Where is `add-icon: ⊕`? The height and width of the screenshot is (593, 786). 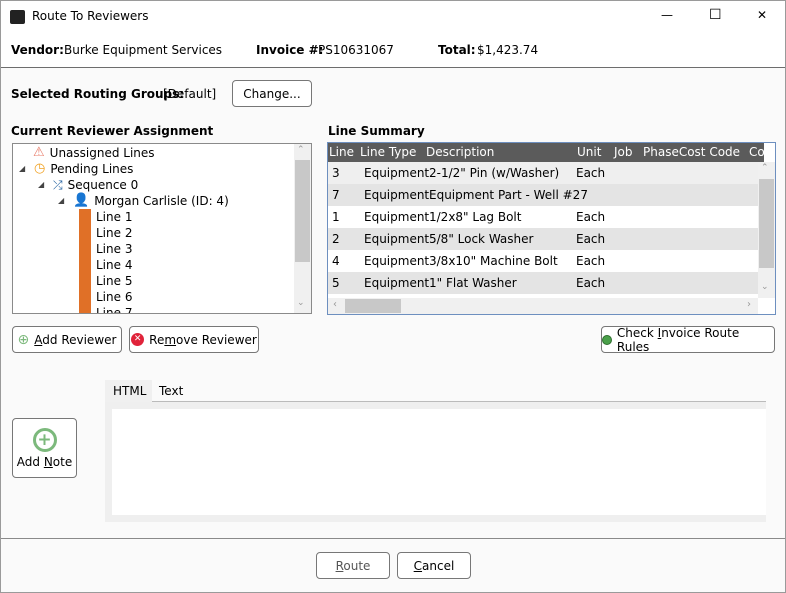 add-icon: ⊕ is located at coordinates (23, 339).